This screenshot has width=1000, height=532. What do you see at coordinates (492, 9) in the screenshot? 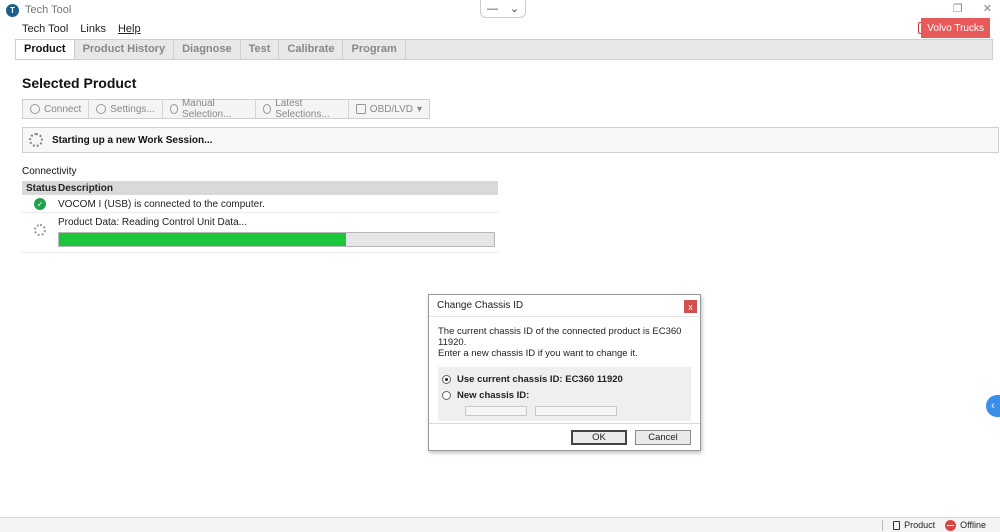
I see `minimize-dash-icon: —` at bounding box center [492, 9].